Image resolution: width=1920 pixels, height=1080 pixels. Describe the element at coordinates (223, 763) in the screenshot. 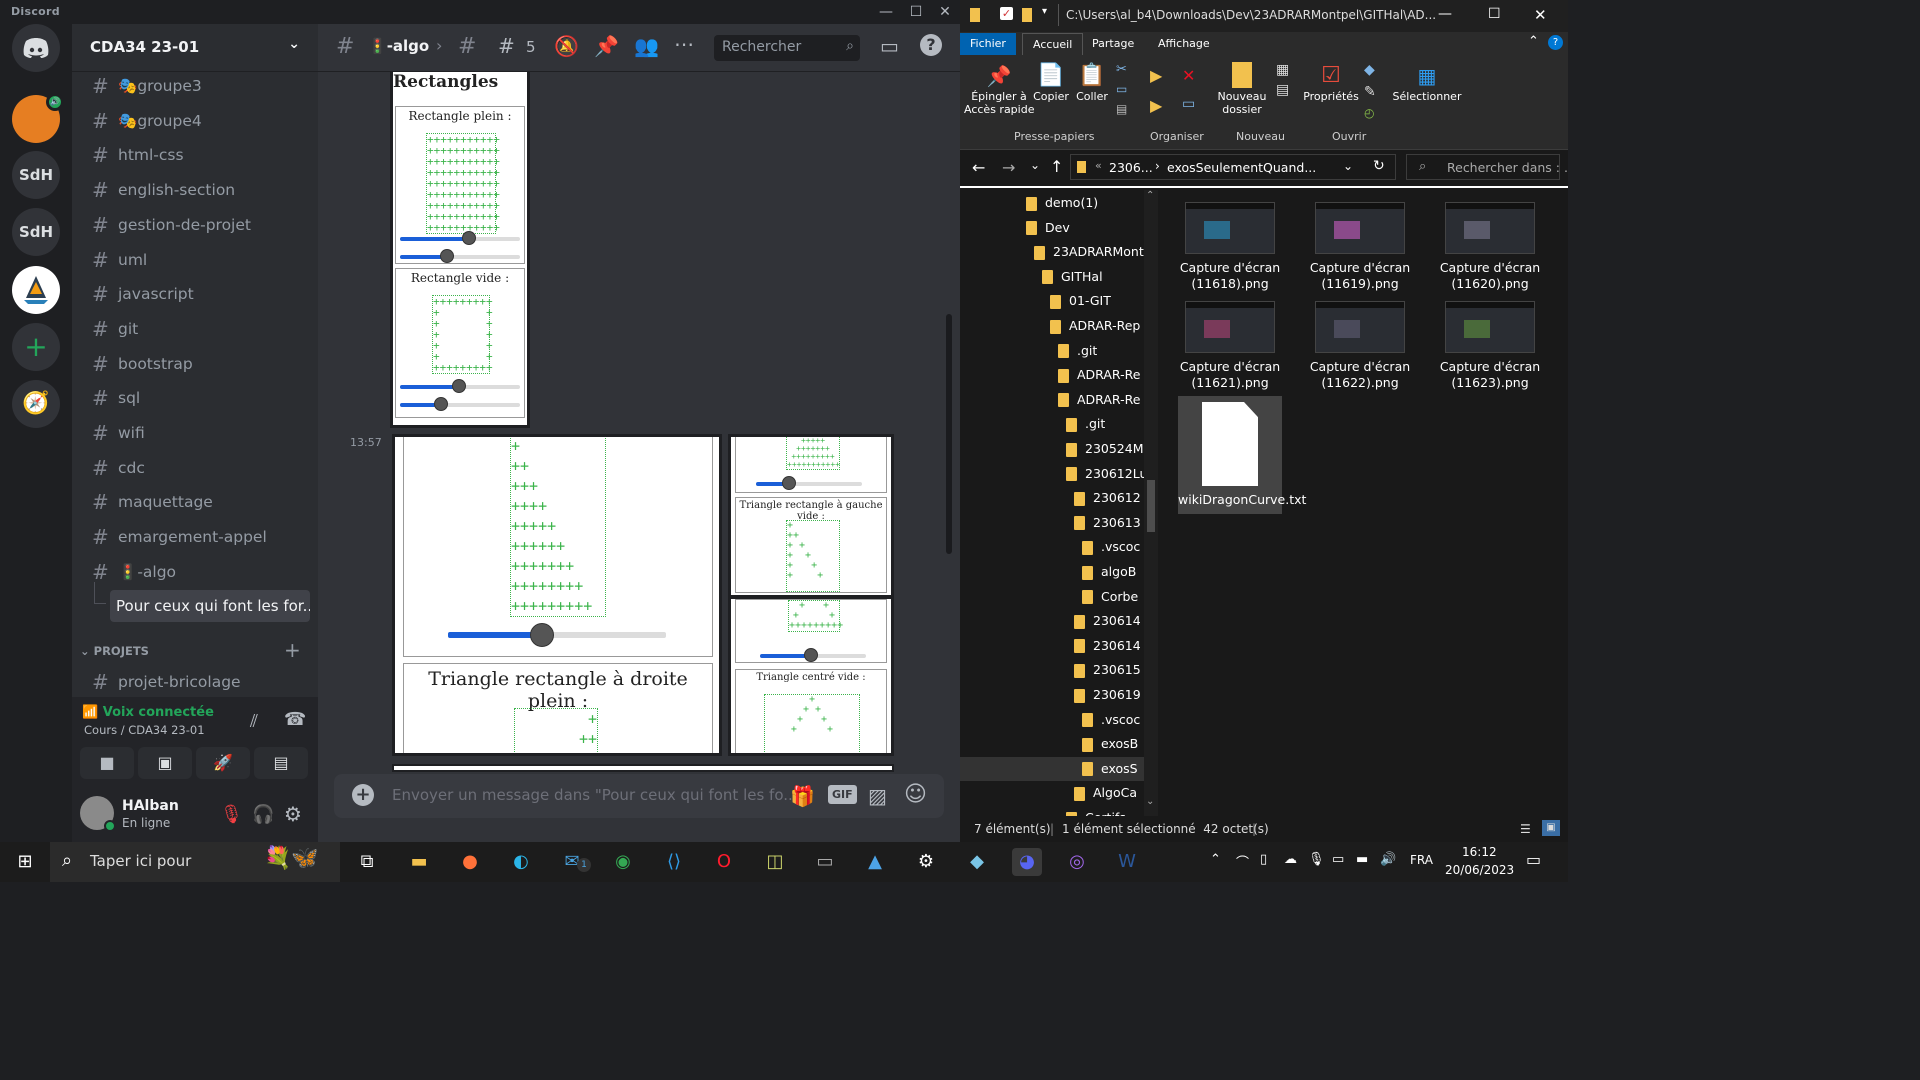

I see `activity-rocket-icon: 🚀` at that location.